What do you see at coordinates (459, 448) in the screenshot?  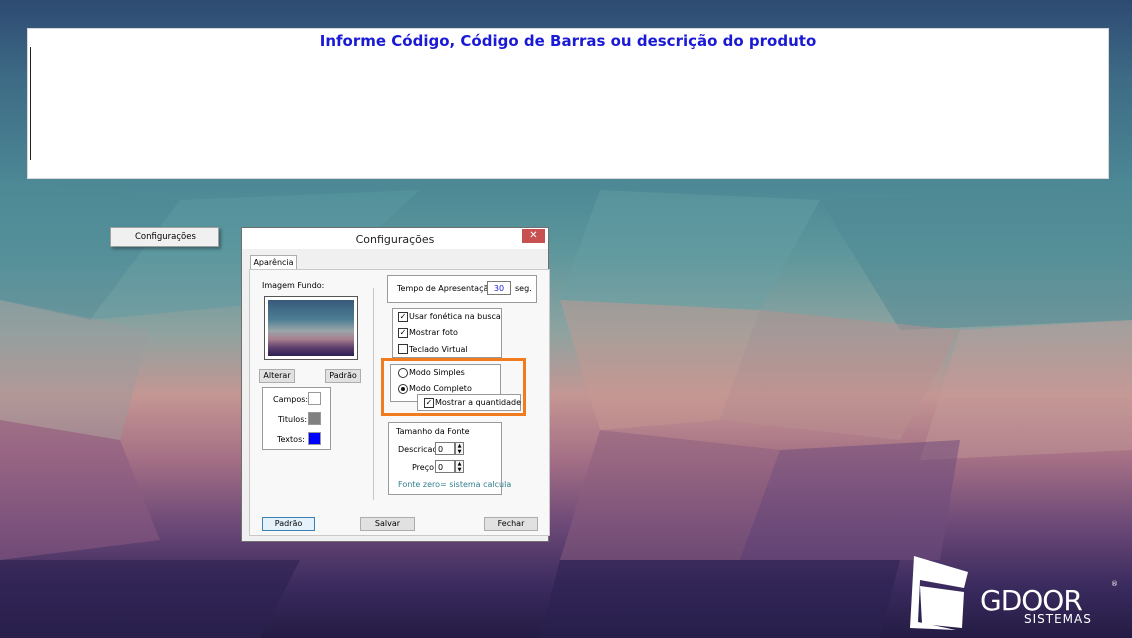 I see `descricao-spinner: ▲ ▼` at bounding box center [459, 448].